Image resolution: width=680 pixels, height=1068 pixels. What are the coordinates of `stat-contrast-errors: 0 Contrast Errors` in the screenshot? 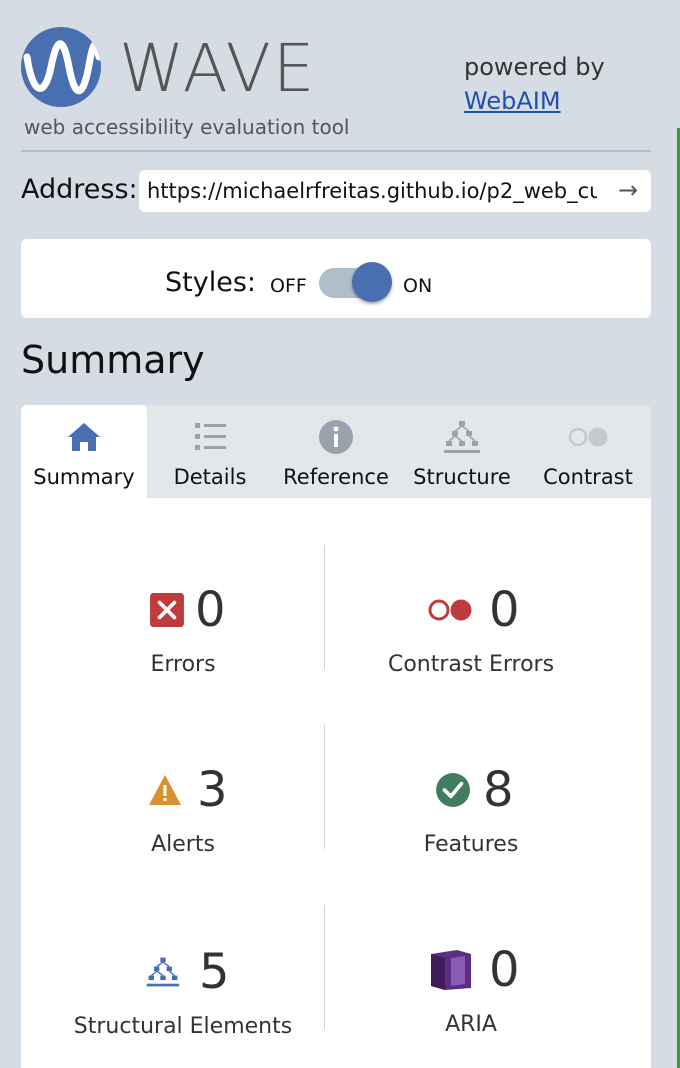 It's located at (471, 650).